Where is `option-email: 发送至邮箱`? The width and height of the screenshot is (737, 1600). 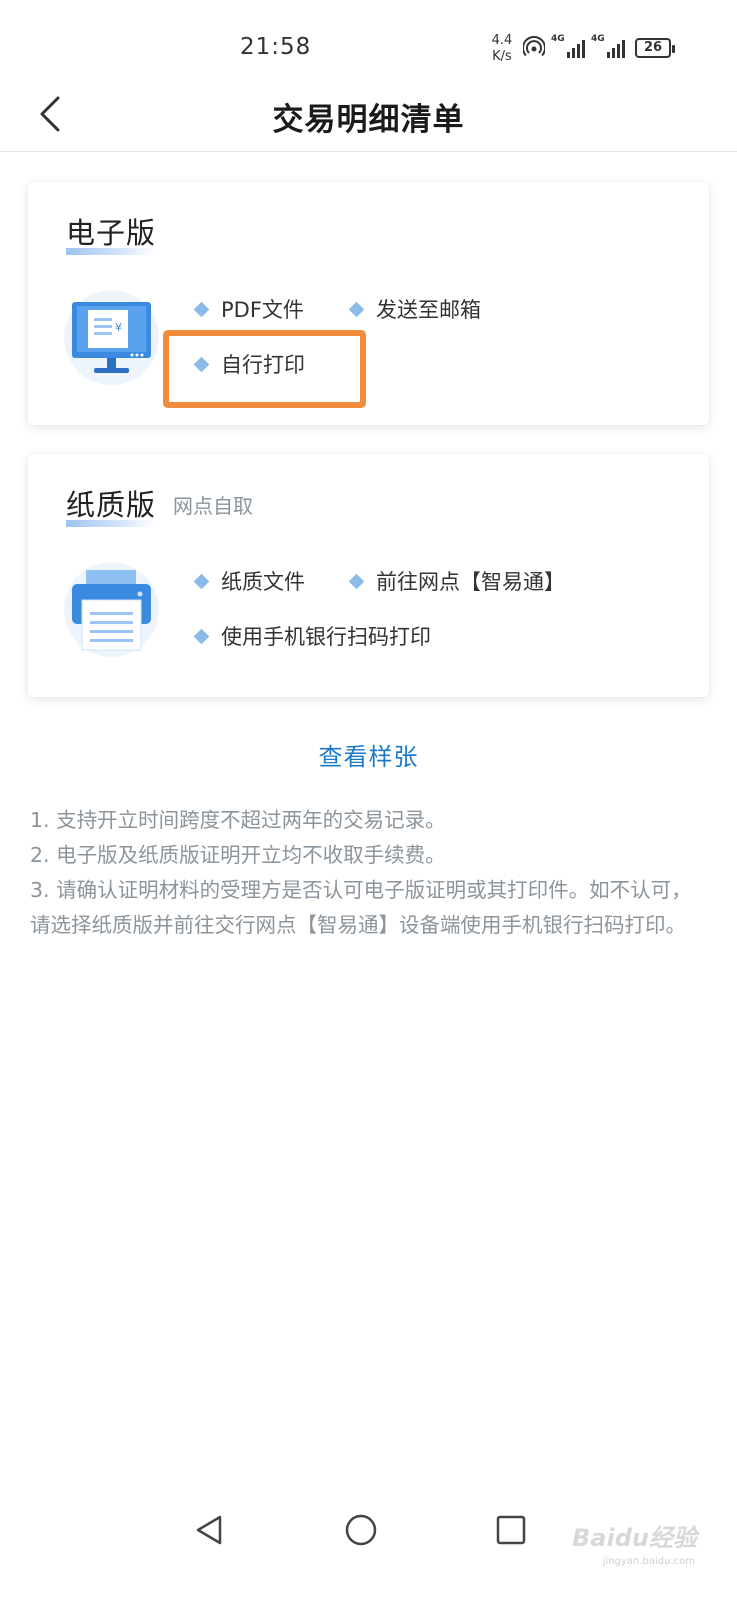 option-email: 发送至邮箱 is located at coordinates (414, 309).